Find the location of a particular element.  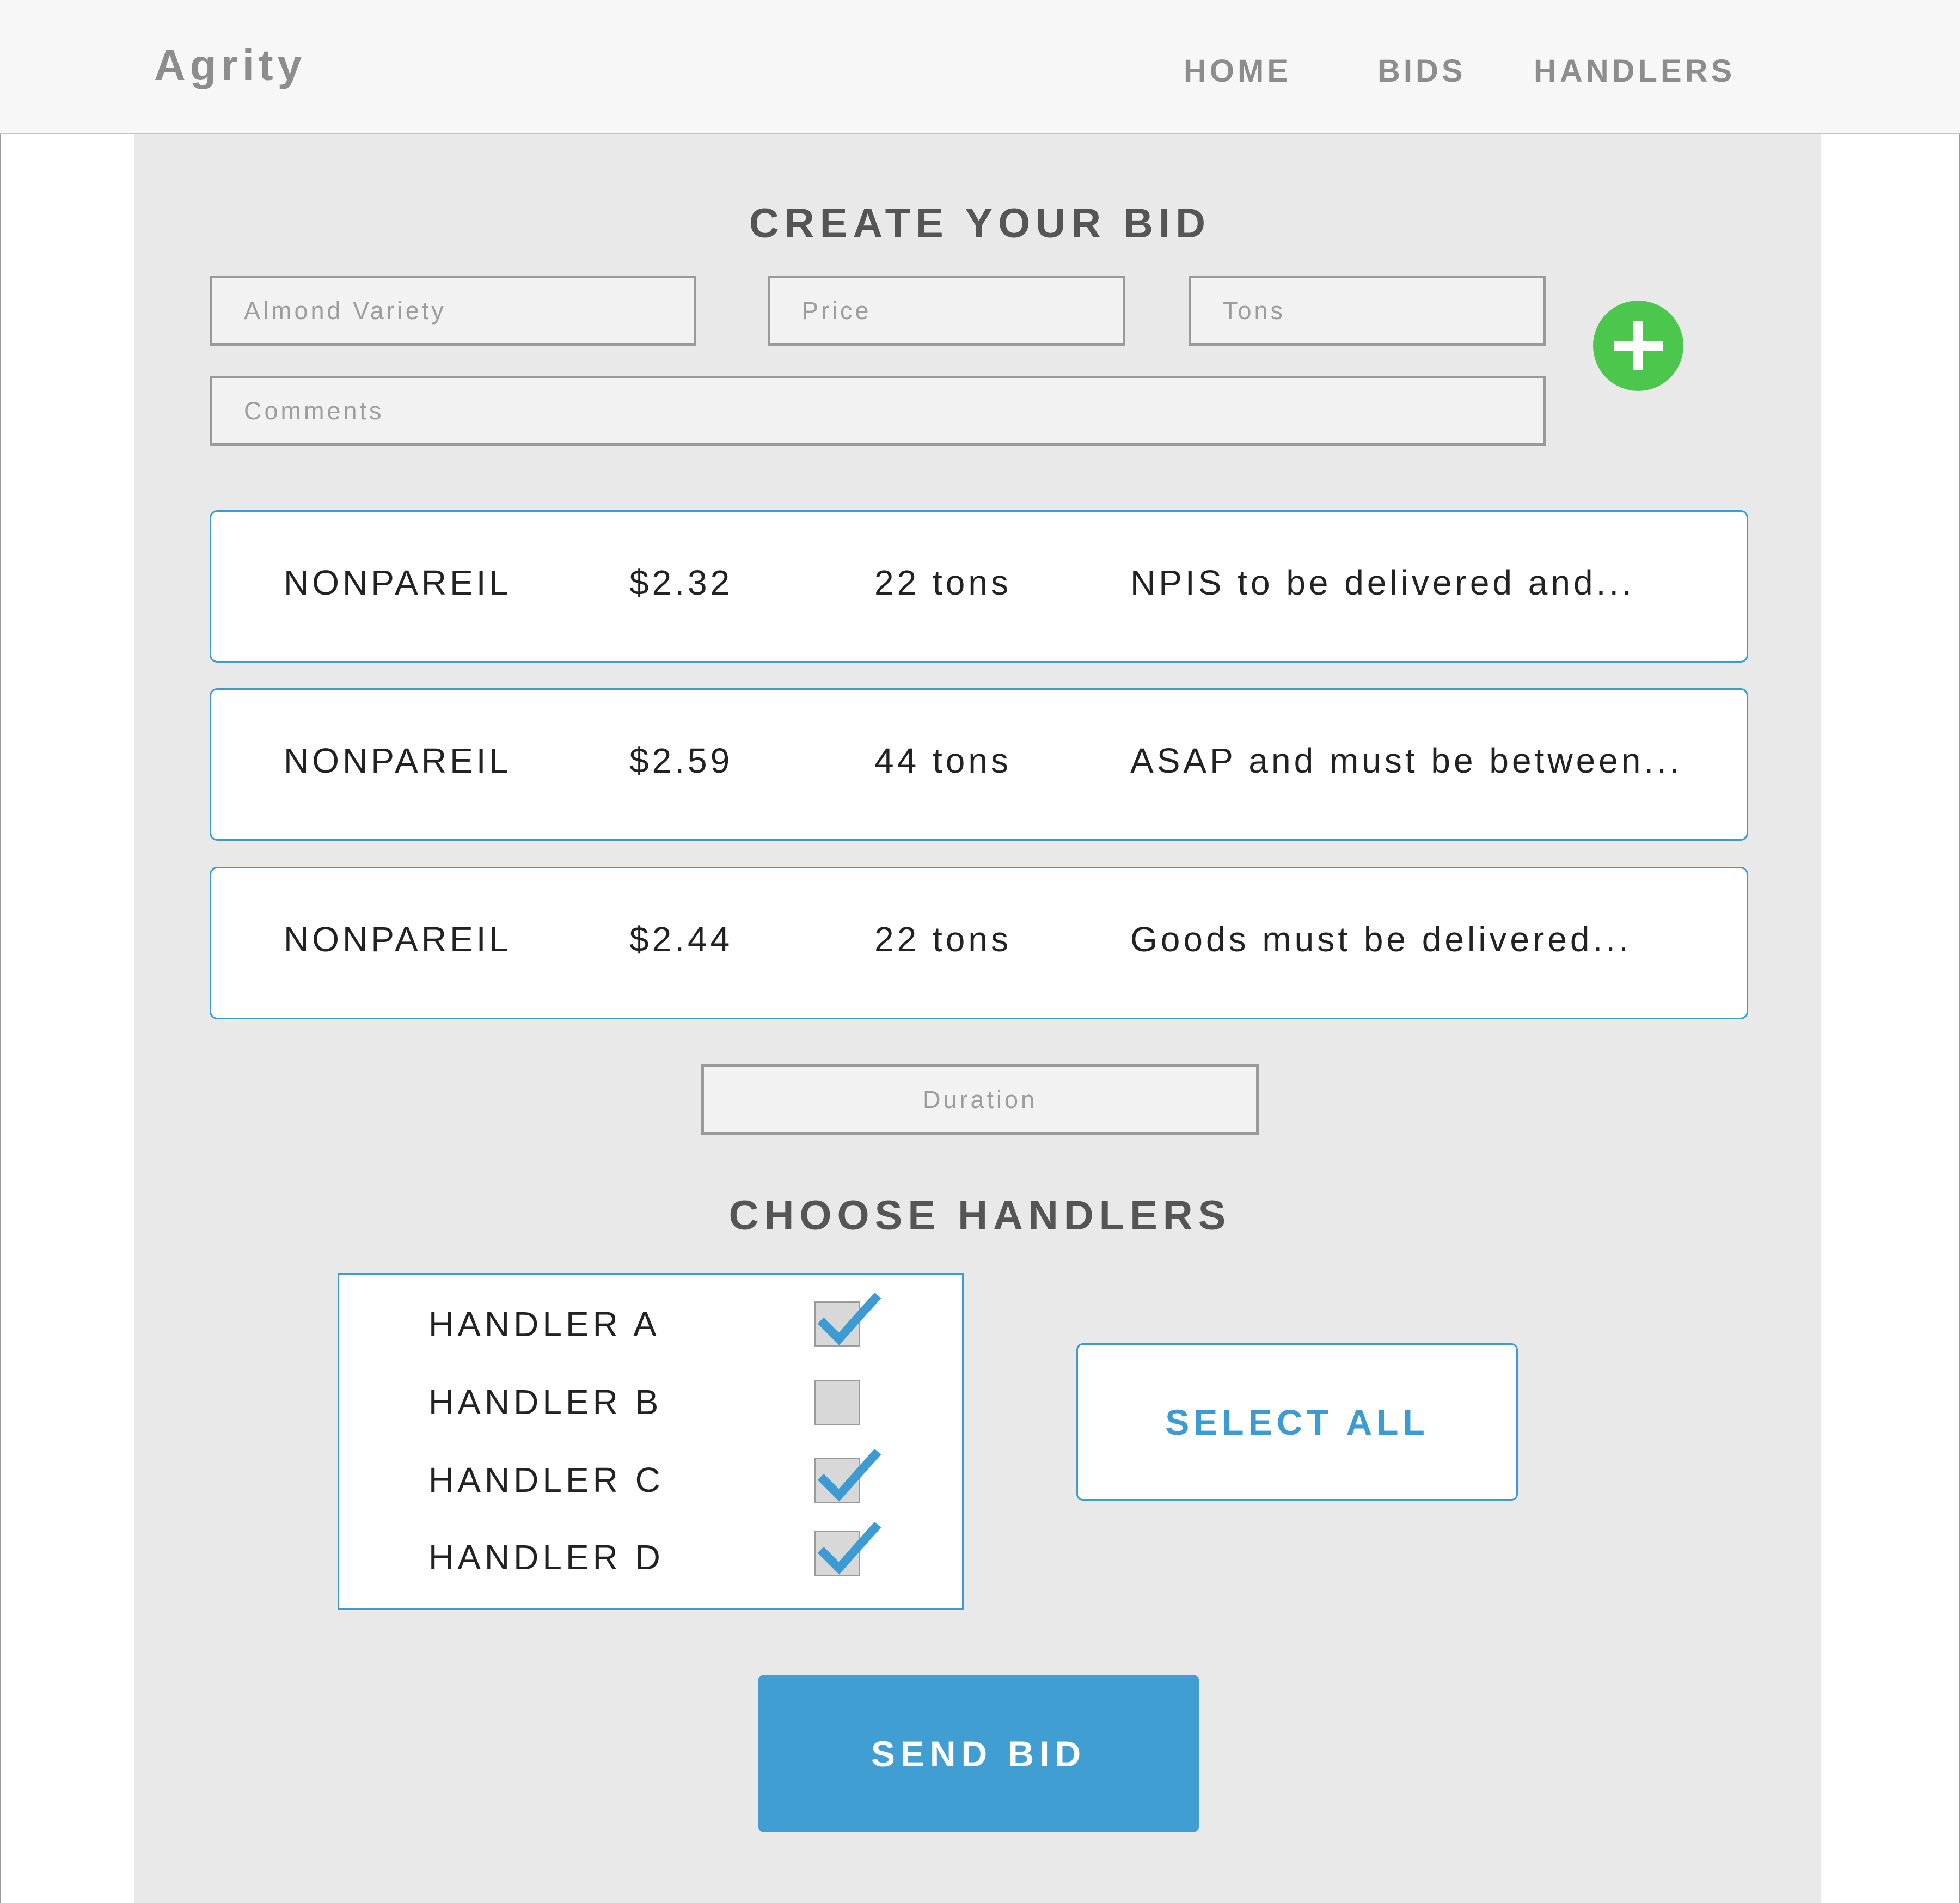

tons-input is located at coordinates (1367, 311).